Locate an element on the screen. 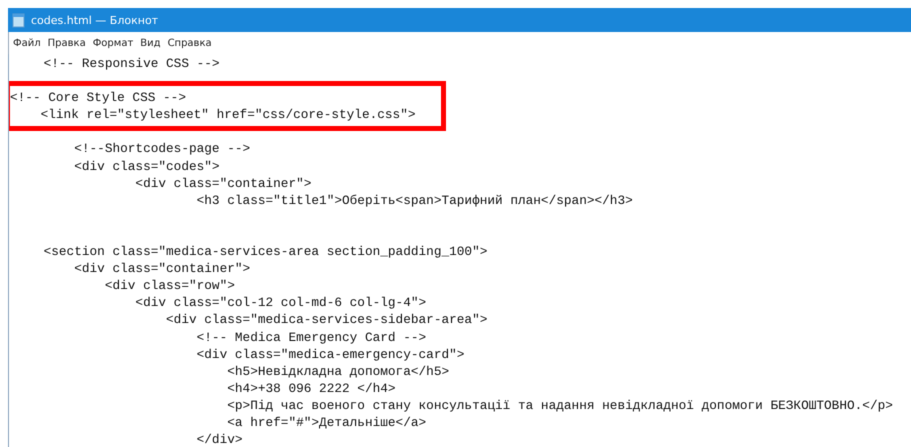 Image resolution: width=911 pixels, height=447 pixels. code-line: <div class="codes"> is located at coordinates (147, 166).